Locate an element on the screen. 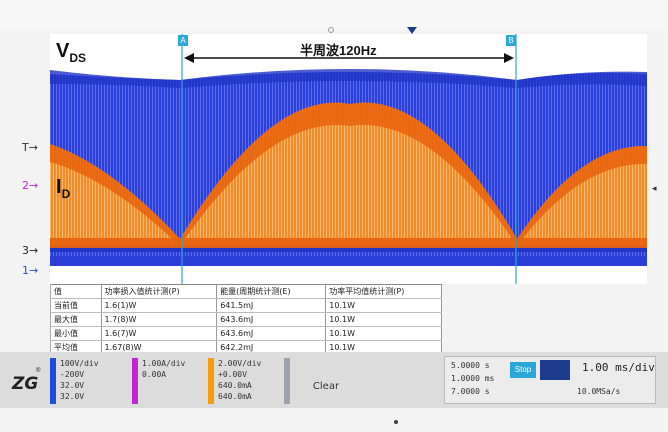  table-cell: 当前值 is located at coordinates (76, 305).